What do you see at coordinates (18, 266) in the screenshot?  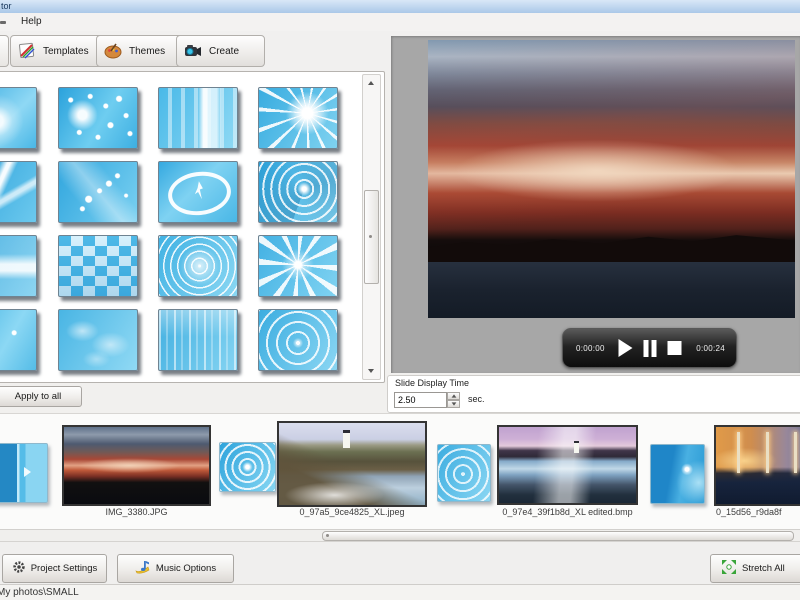 I see `transition-gradient-wipe` at bounding box center [18, 266].